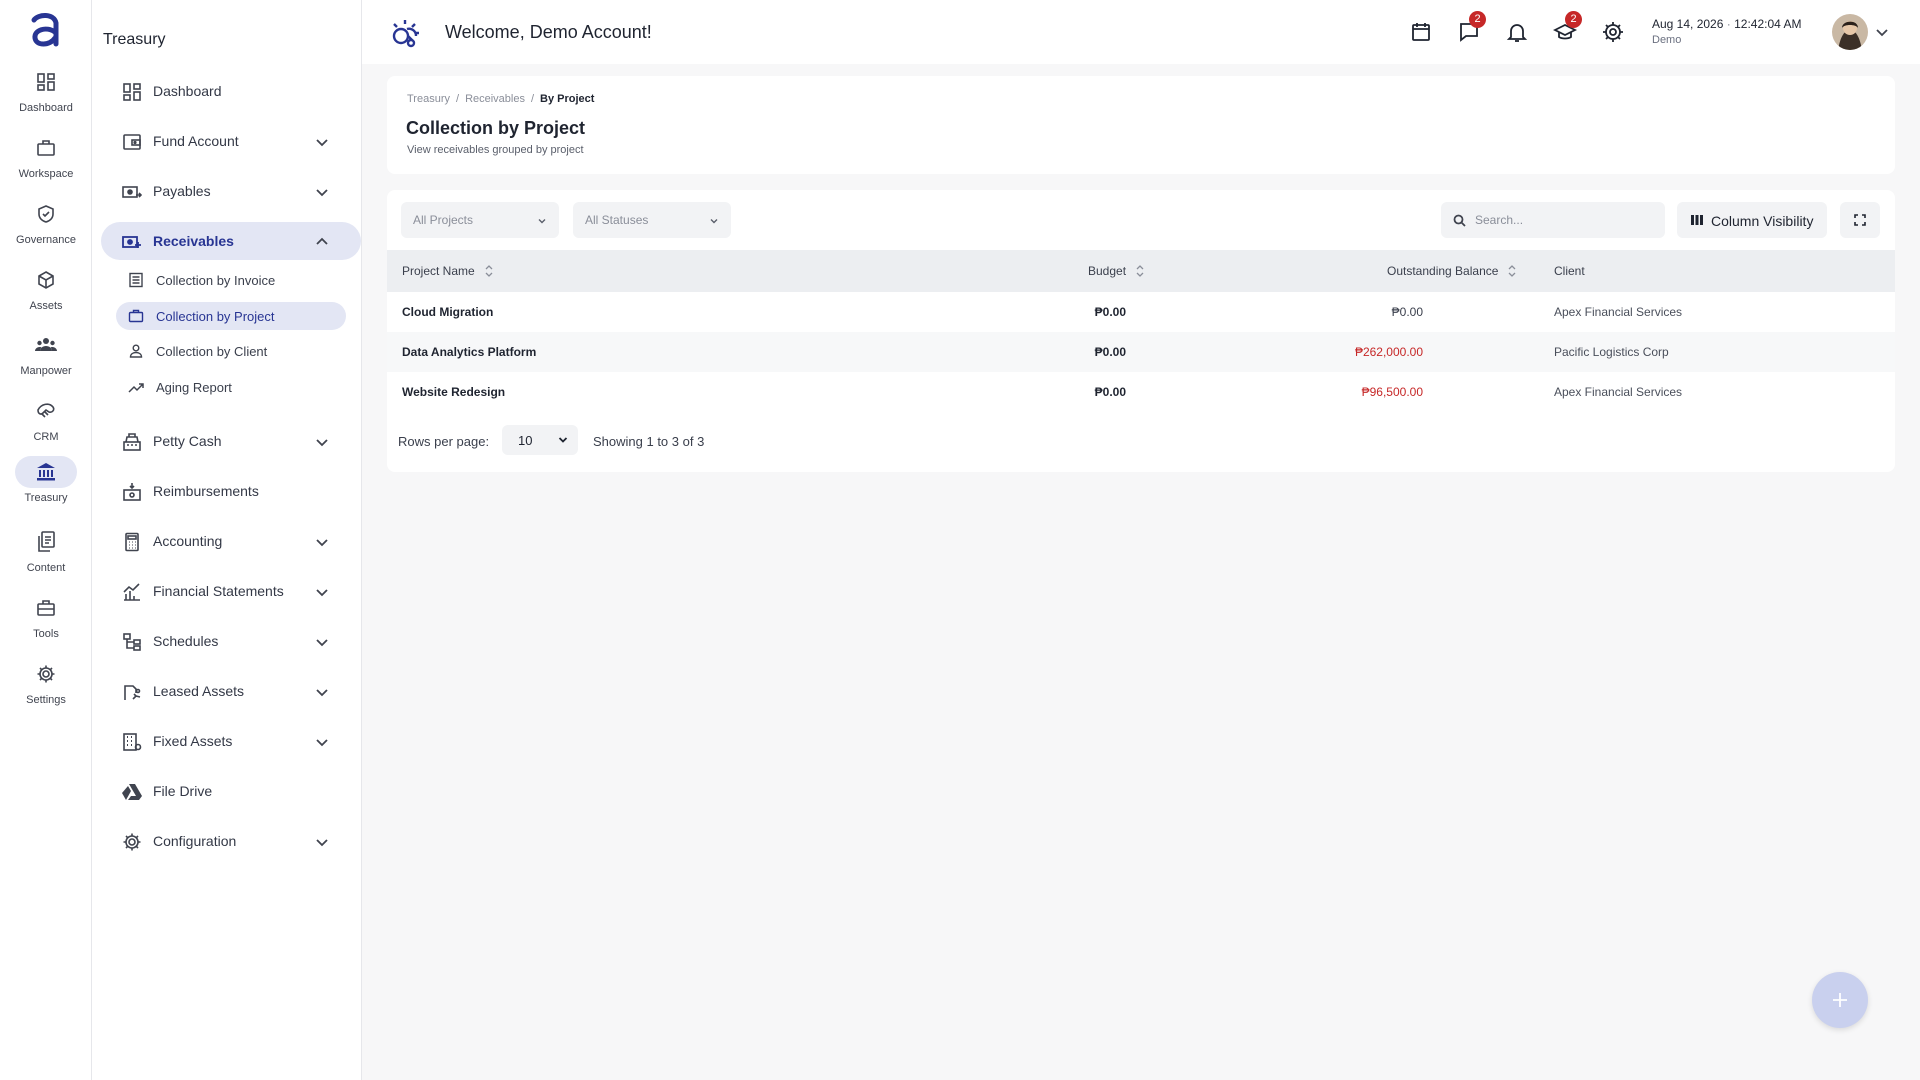 The image size is (1920, 1080). I want to click on sidebar-subitem-collection-by-invoice: Collection by Invoice, so click(231, 280).